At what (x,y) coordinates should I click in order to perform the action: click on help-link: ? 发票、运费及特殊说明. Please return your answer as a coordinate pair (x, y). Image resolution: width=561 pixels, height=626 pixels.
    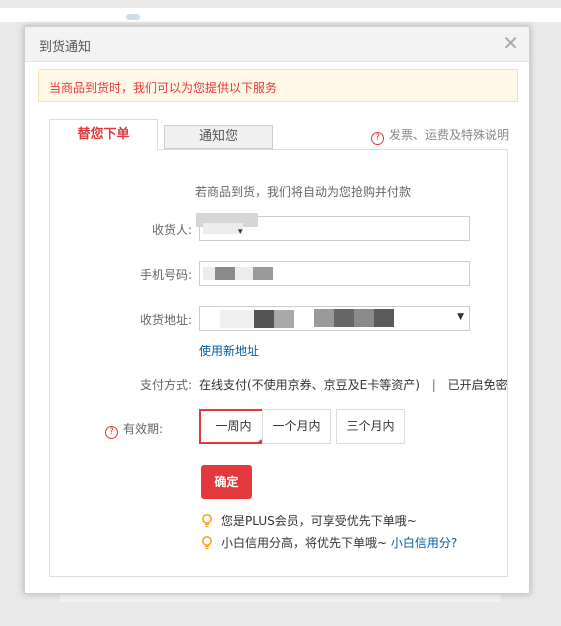
    Looking at the image, I should click on (439, 135).